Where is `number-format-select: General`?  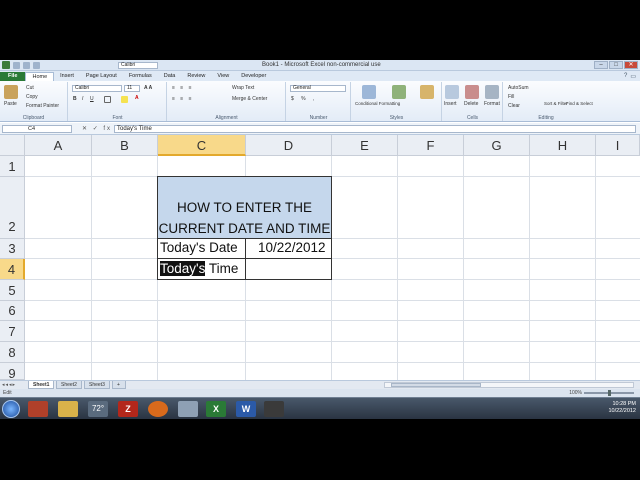
number-format-select: General is located at coordinates (318, 88).